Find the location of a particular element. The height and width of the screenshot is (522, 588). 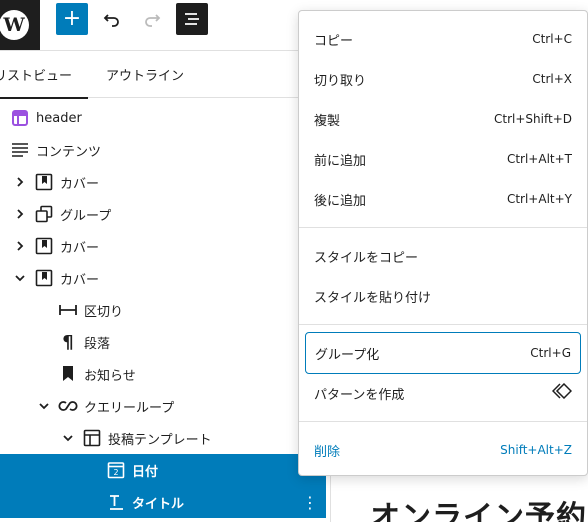

create-pattern-menu-item: パターンを作成 is located at coordinates (443, 393).